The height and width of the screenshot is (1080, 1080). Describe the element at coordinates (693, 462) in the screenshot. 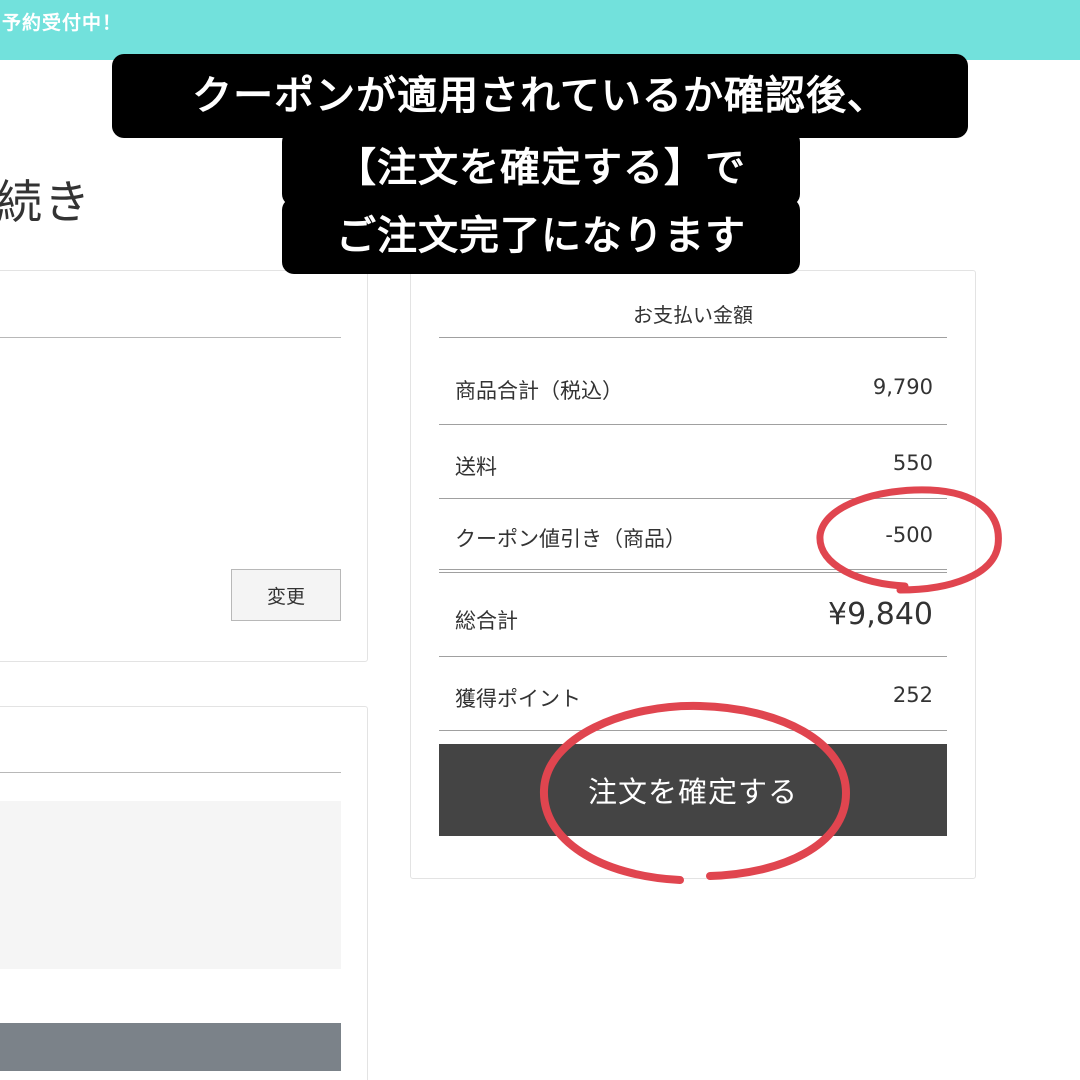

I see `shipping-row: 送料 550` at that location.